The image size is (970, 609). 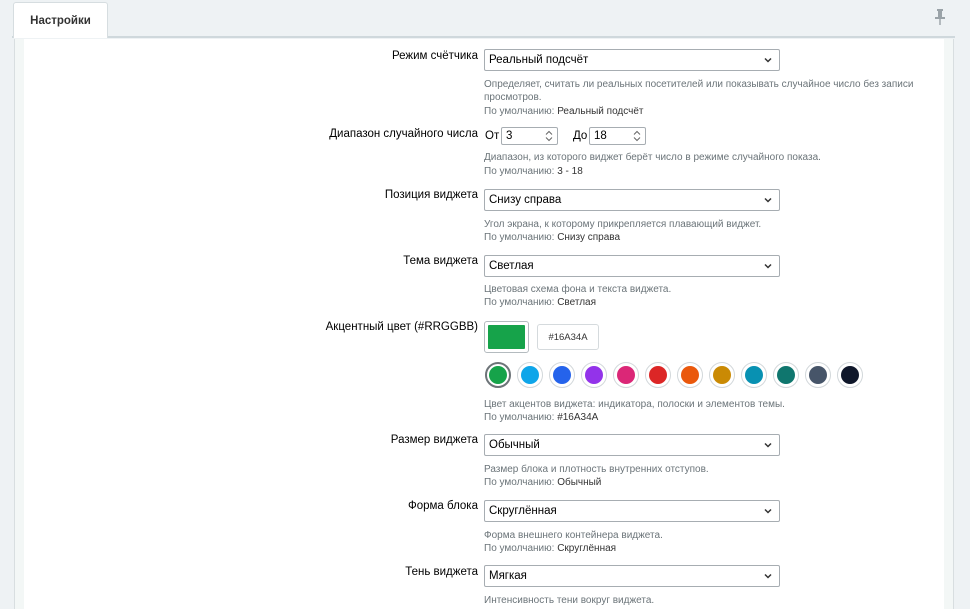 What do you see at coordinates (587, 548) in the screenshot?
I see `default-value: Скруглённая` at bounding box center [587, 548].